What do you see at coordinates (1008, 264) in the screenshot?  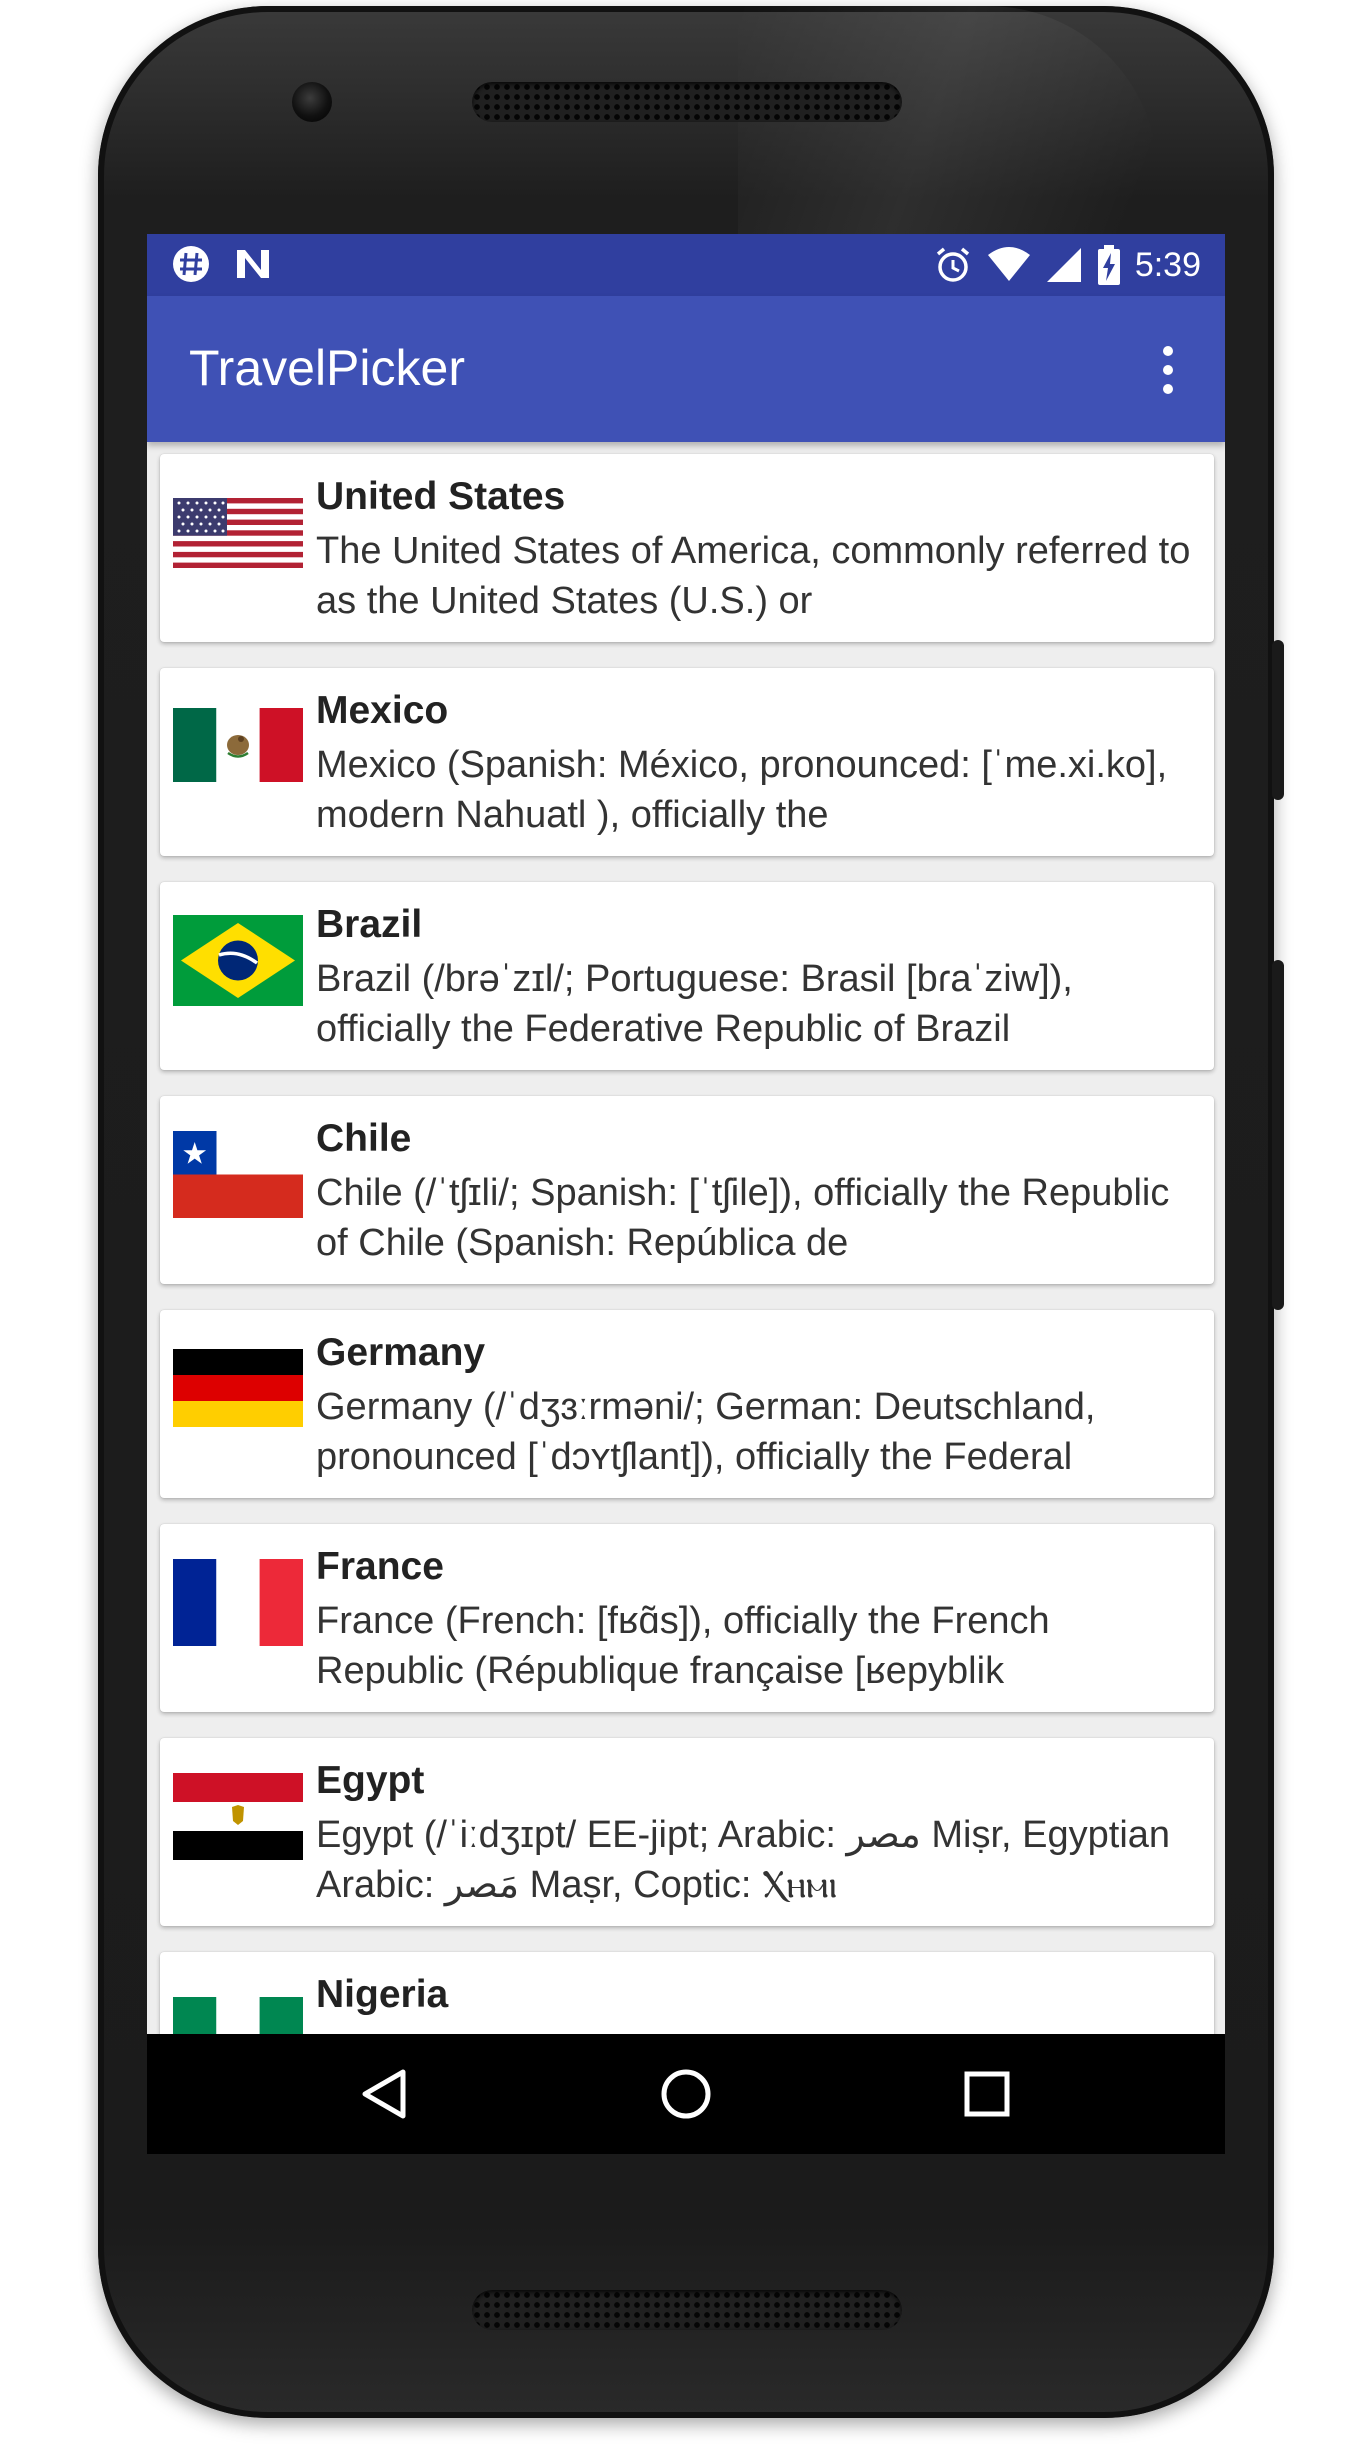 I see `wifi-icon` at bounding box center [1008, 264].